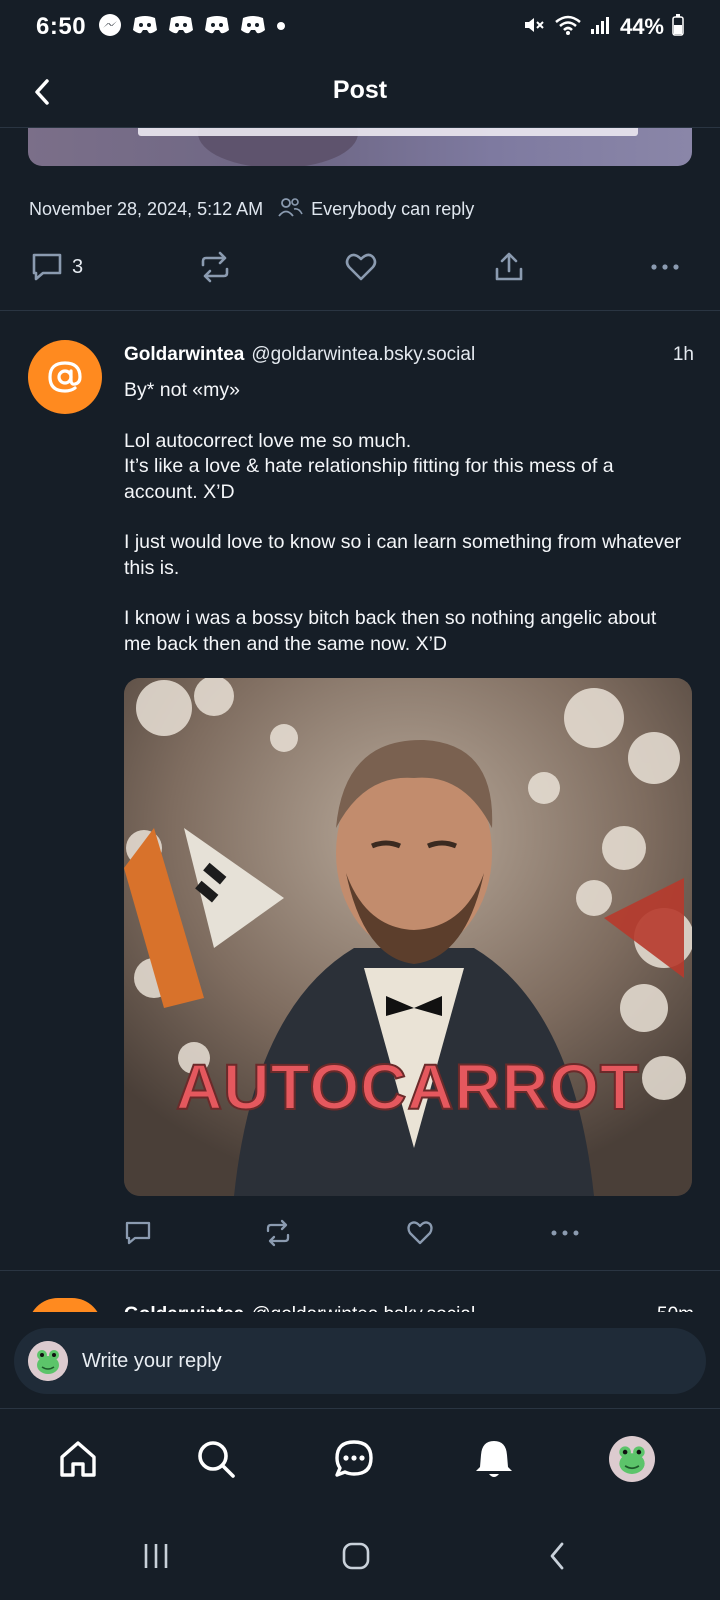 The image size is (720, 1600). I want to click on tab-profile, so click(632, 1459).